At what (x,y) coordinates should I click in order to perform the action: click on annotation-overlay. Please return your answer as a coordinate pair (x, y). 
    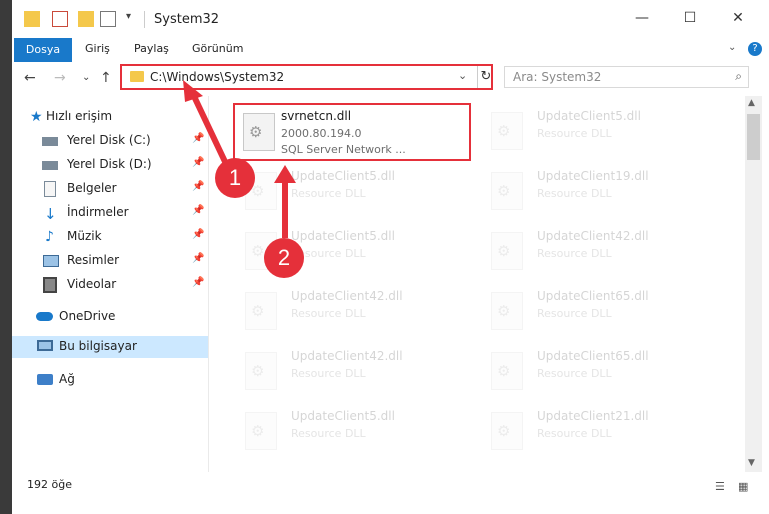
    Looking at the image, I should click on (239, 159).